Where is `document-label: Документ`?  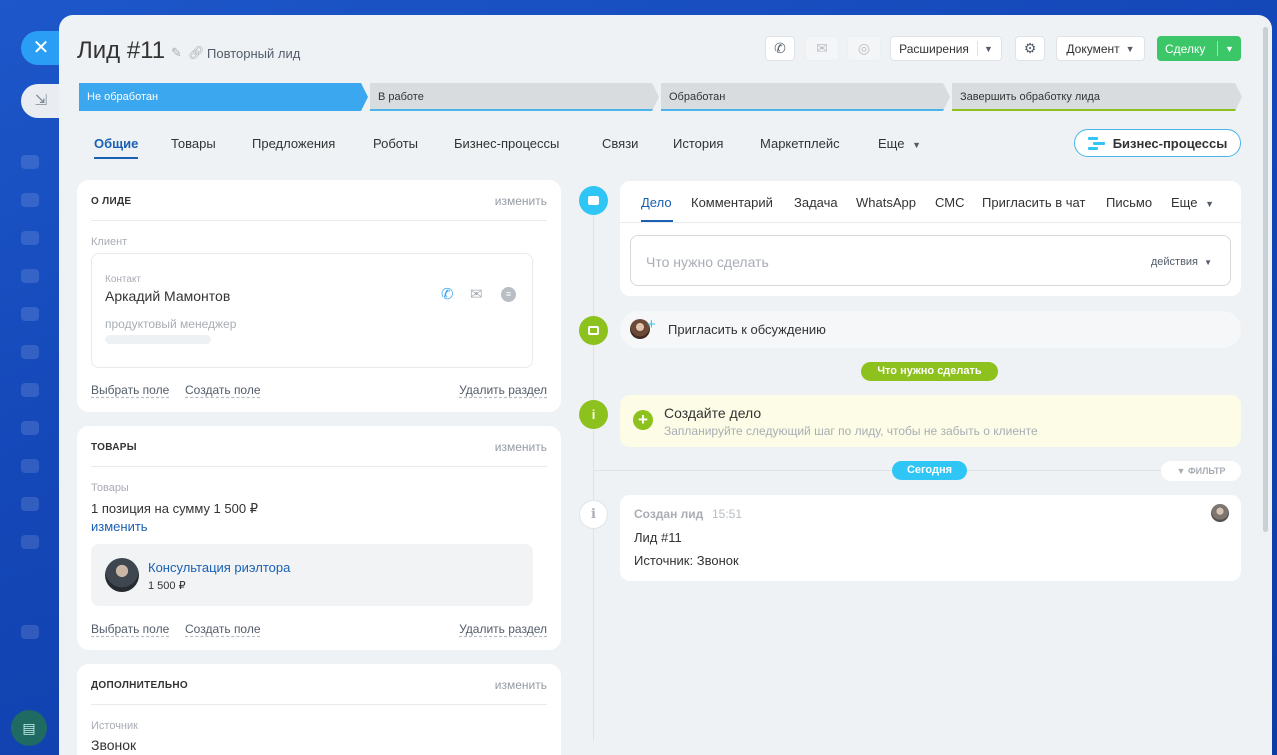
document-label: Документ is located at coordinates (1093, 48).